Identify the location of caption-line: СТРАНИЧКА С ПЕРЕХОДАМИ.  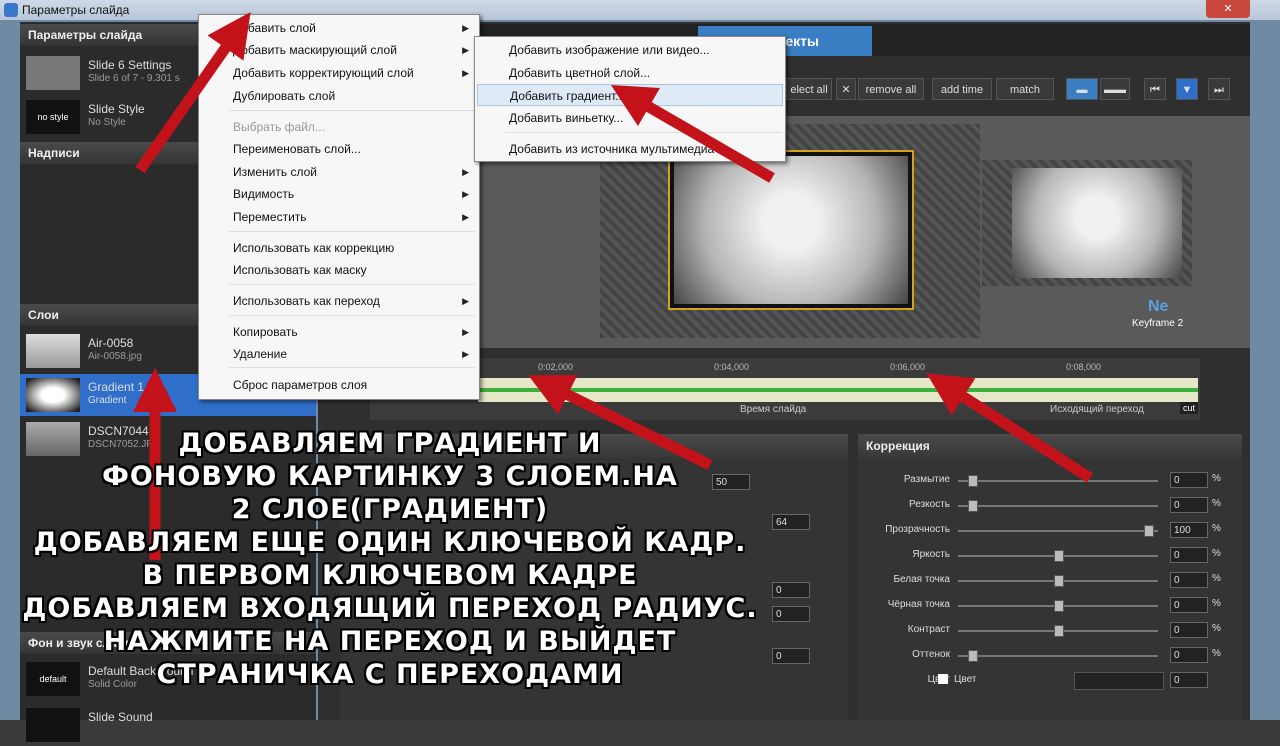
(390, 674).